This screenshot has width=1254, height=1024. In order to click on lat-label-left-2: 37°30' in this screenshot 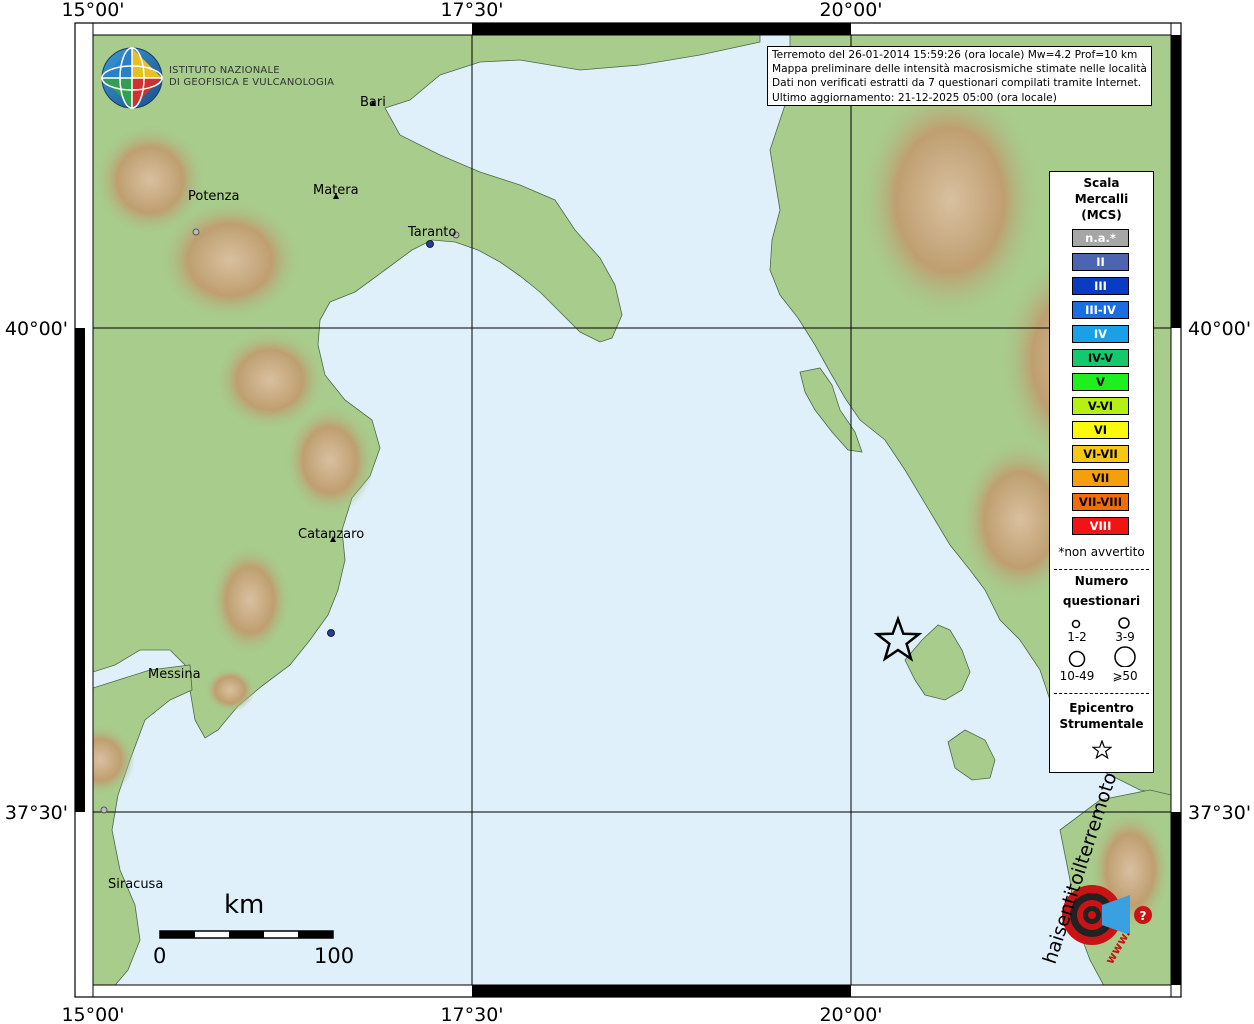, I will do `click(36, 813)`.